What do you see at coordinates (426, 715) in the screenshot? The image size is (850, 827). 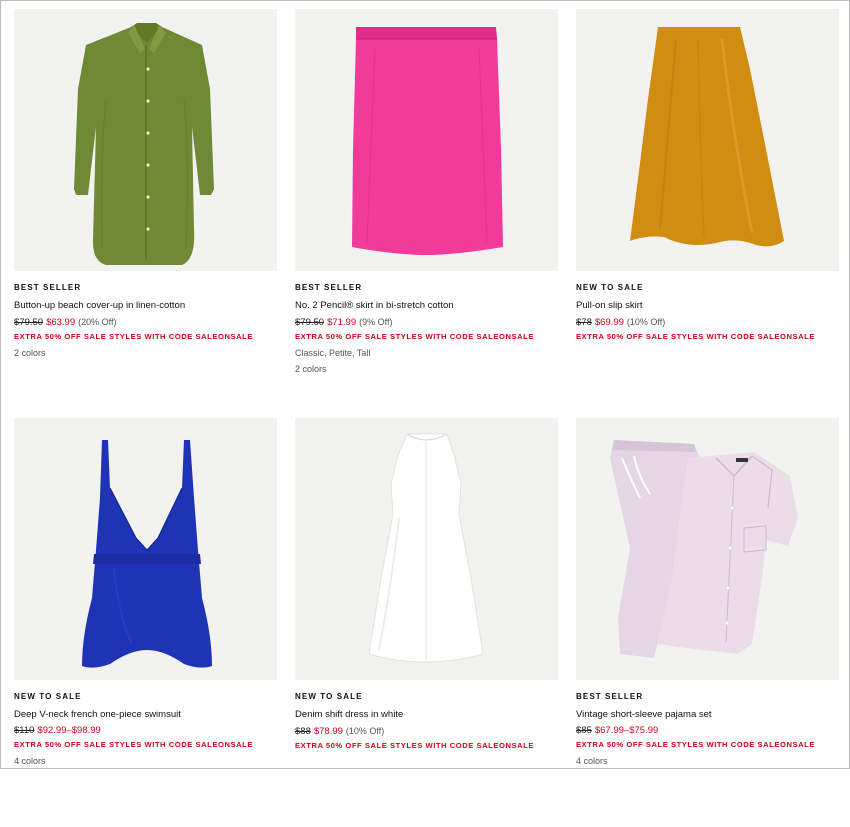 I see `product-name: Denim shift dress in white` at bounding box center [426, 715].